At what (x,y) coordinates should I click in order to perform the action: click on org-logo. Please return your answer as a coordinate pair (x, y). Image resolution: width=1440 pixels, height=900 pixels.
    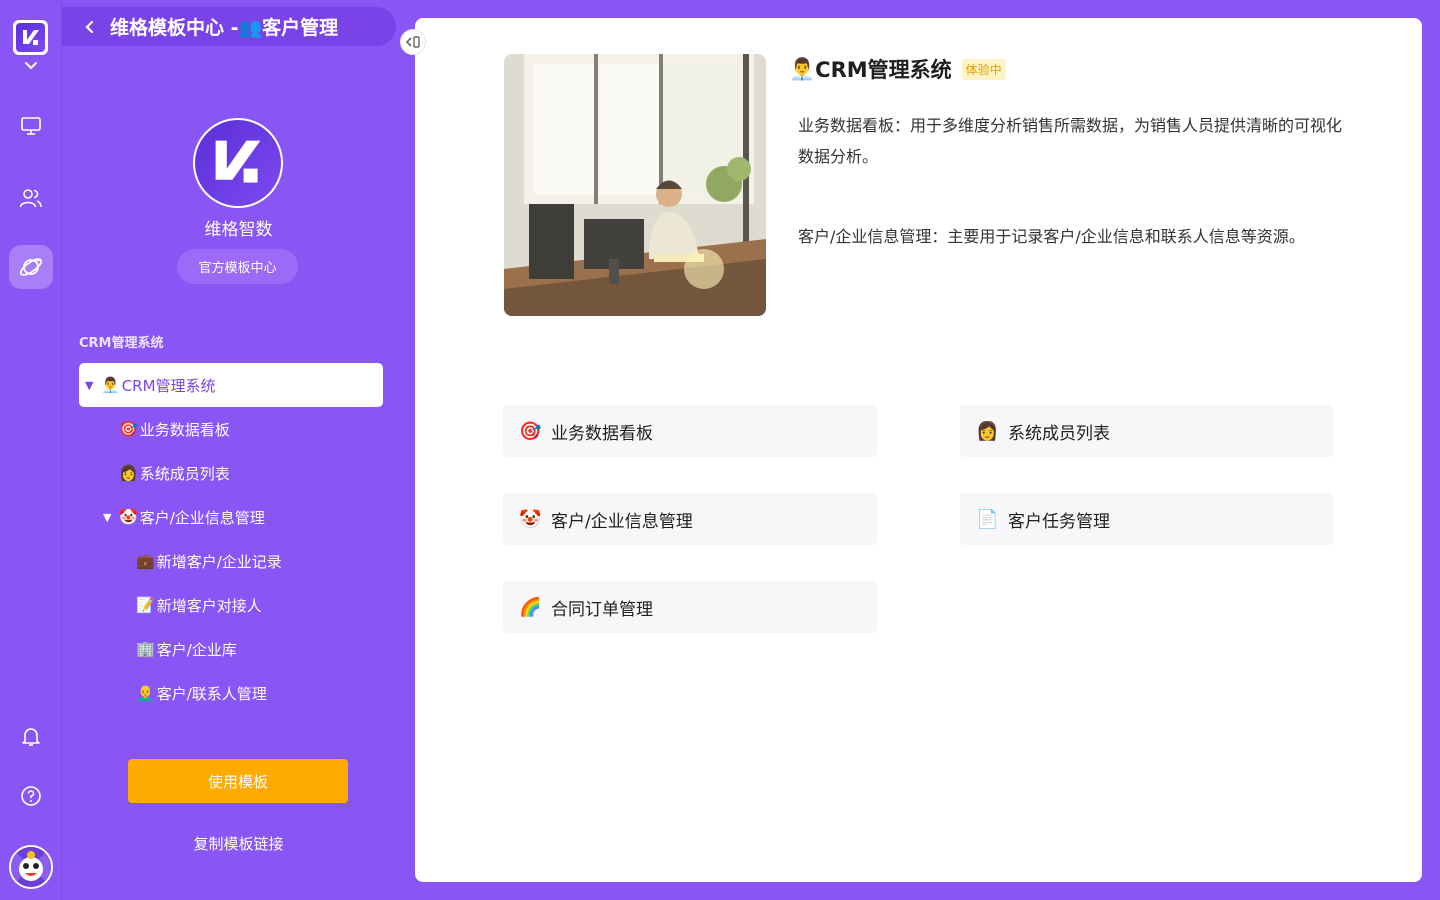
    Looking at the image, I should click on (238, 163).